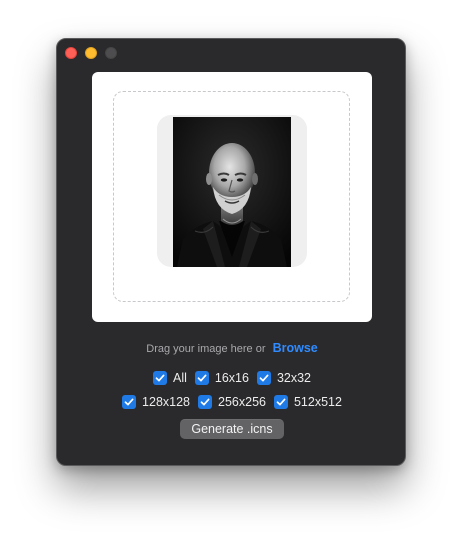 The width and height of the screenshot is (462, 540). What do you see at coordinates (179, 378) in the screenshot?
I see `size-label: All` at bounding box center [179, 378].